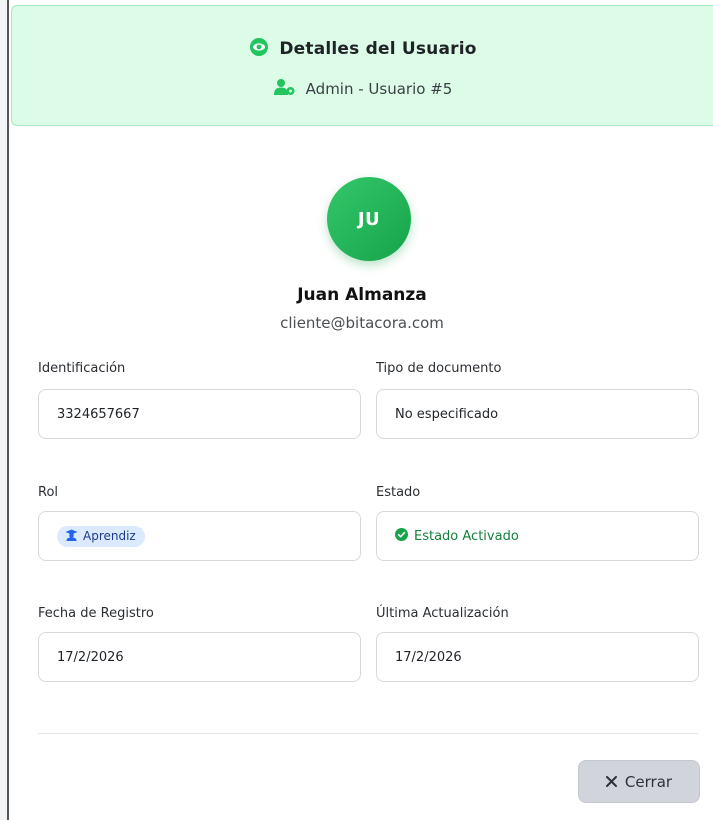 The width and height of the screenshot is (713, 820). Describe the element at coordinates (611, 782) in the screenshot. I see `close-icon` at that location.